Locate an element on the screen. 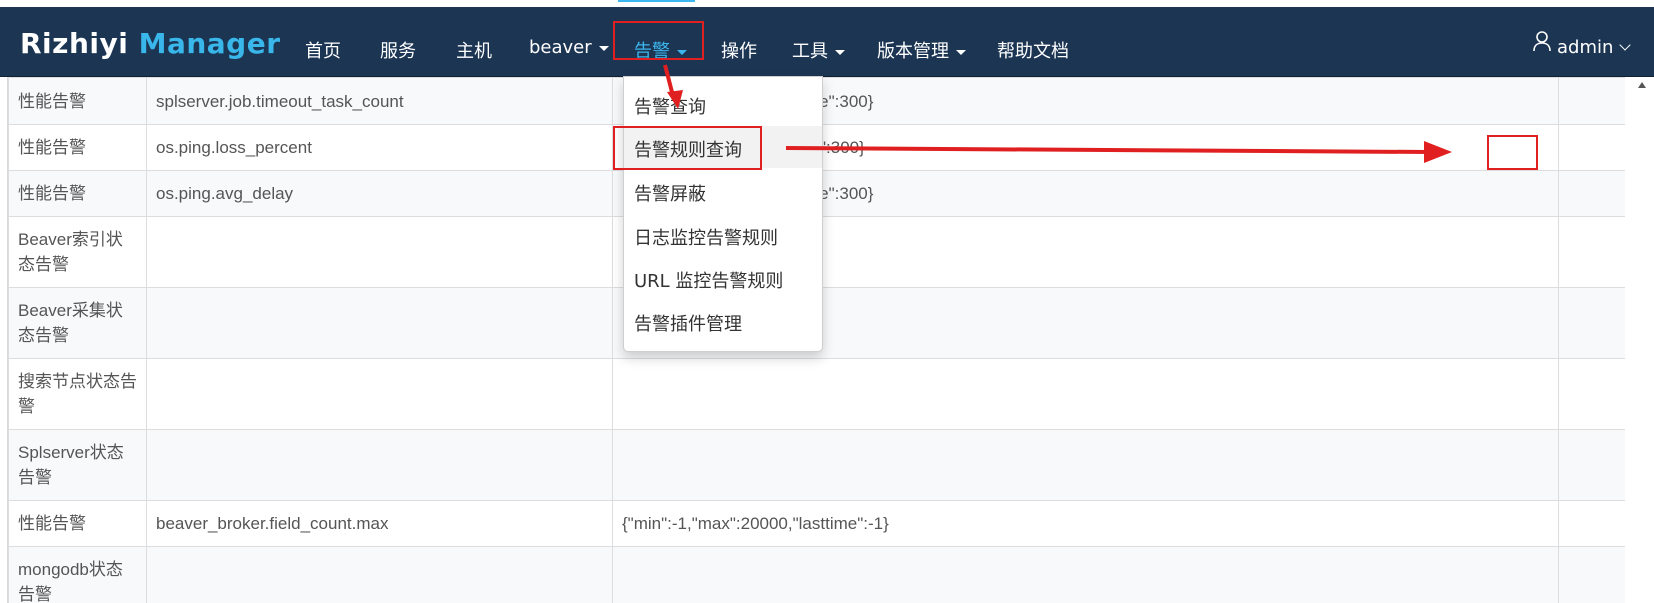  dropdown-item-log-monitor-rule: 日志监控告警规则 is located at coordinates (706, 237).